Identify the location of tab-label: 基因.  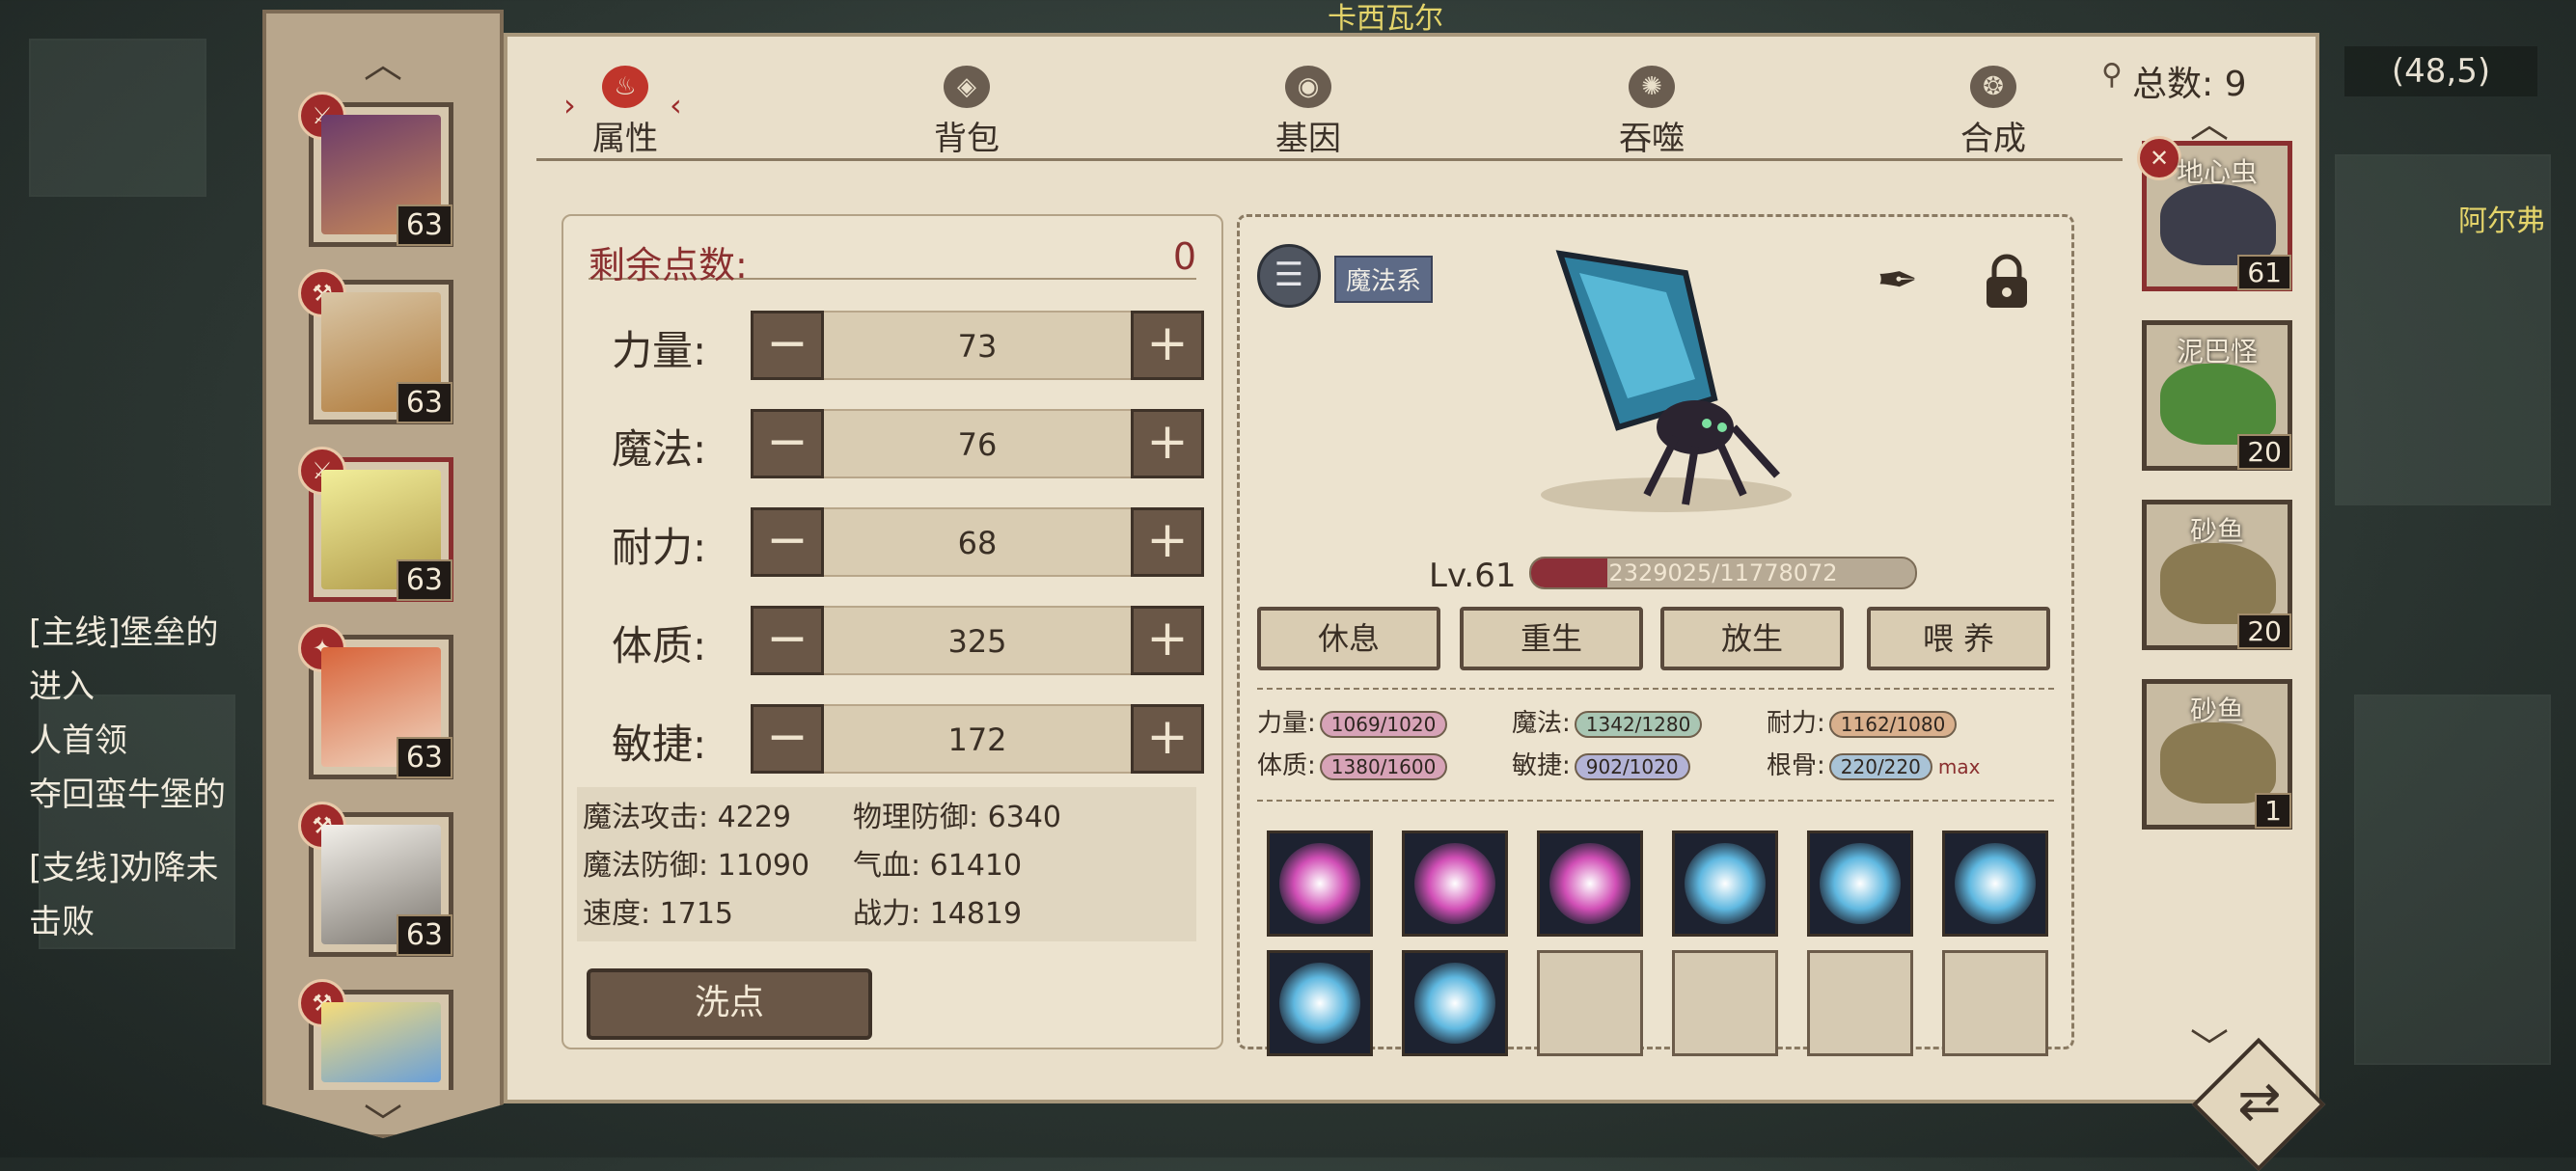
(1308, 139).